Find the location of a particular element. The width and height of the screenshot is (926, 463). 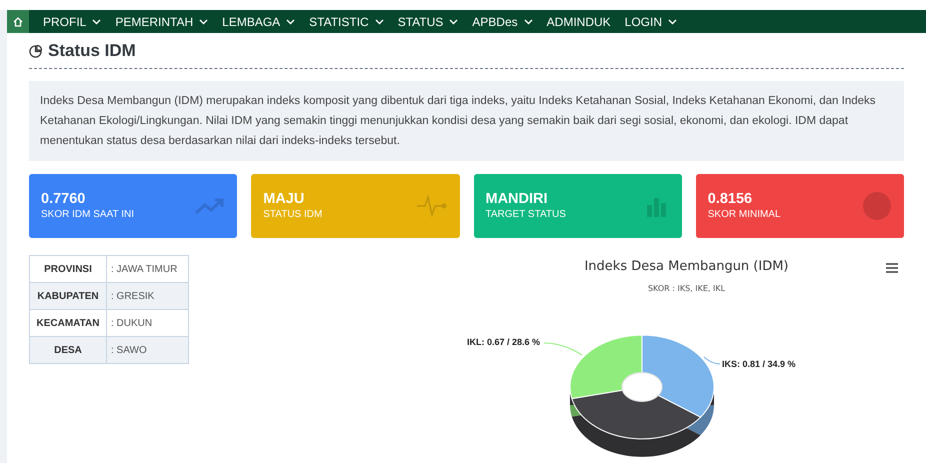

stat-value: 0.8156 is located at coordinates (731, 199).